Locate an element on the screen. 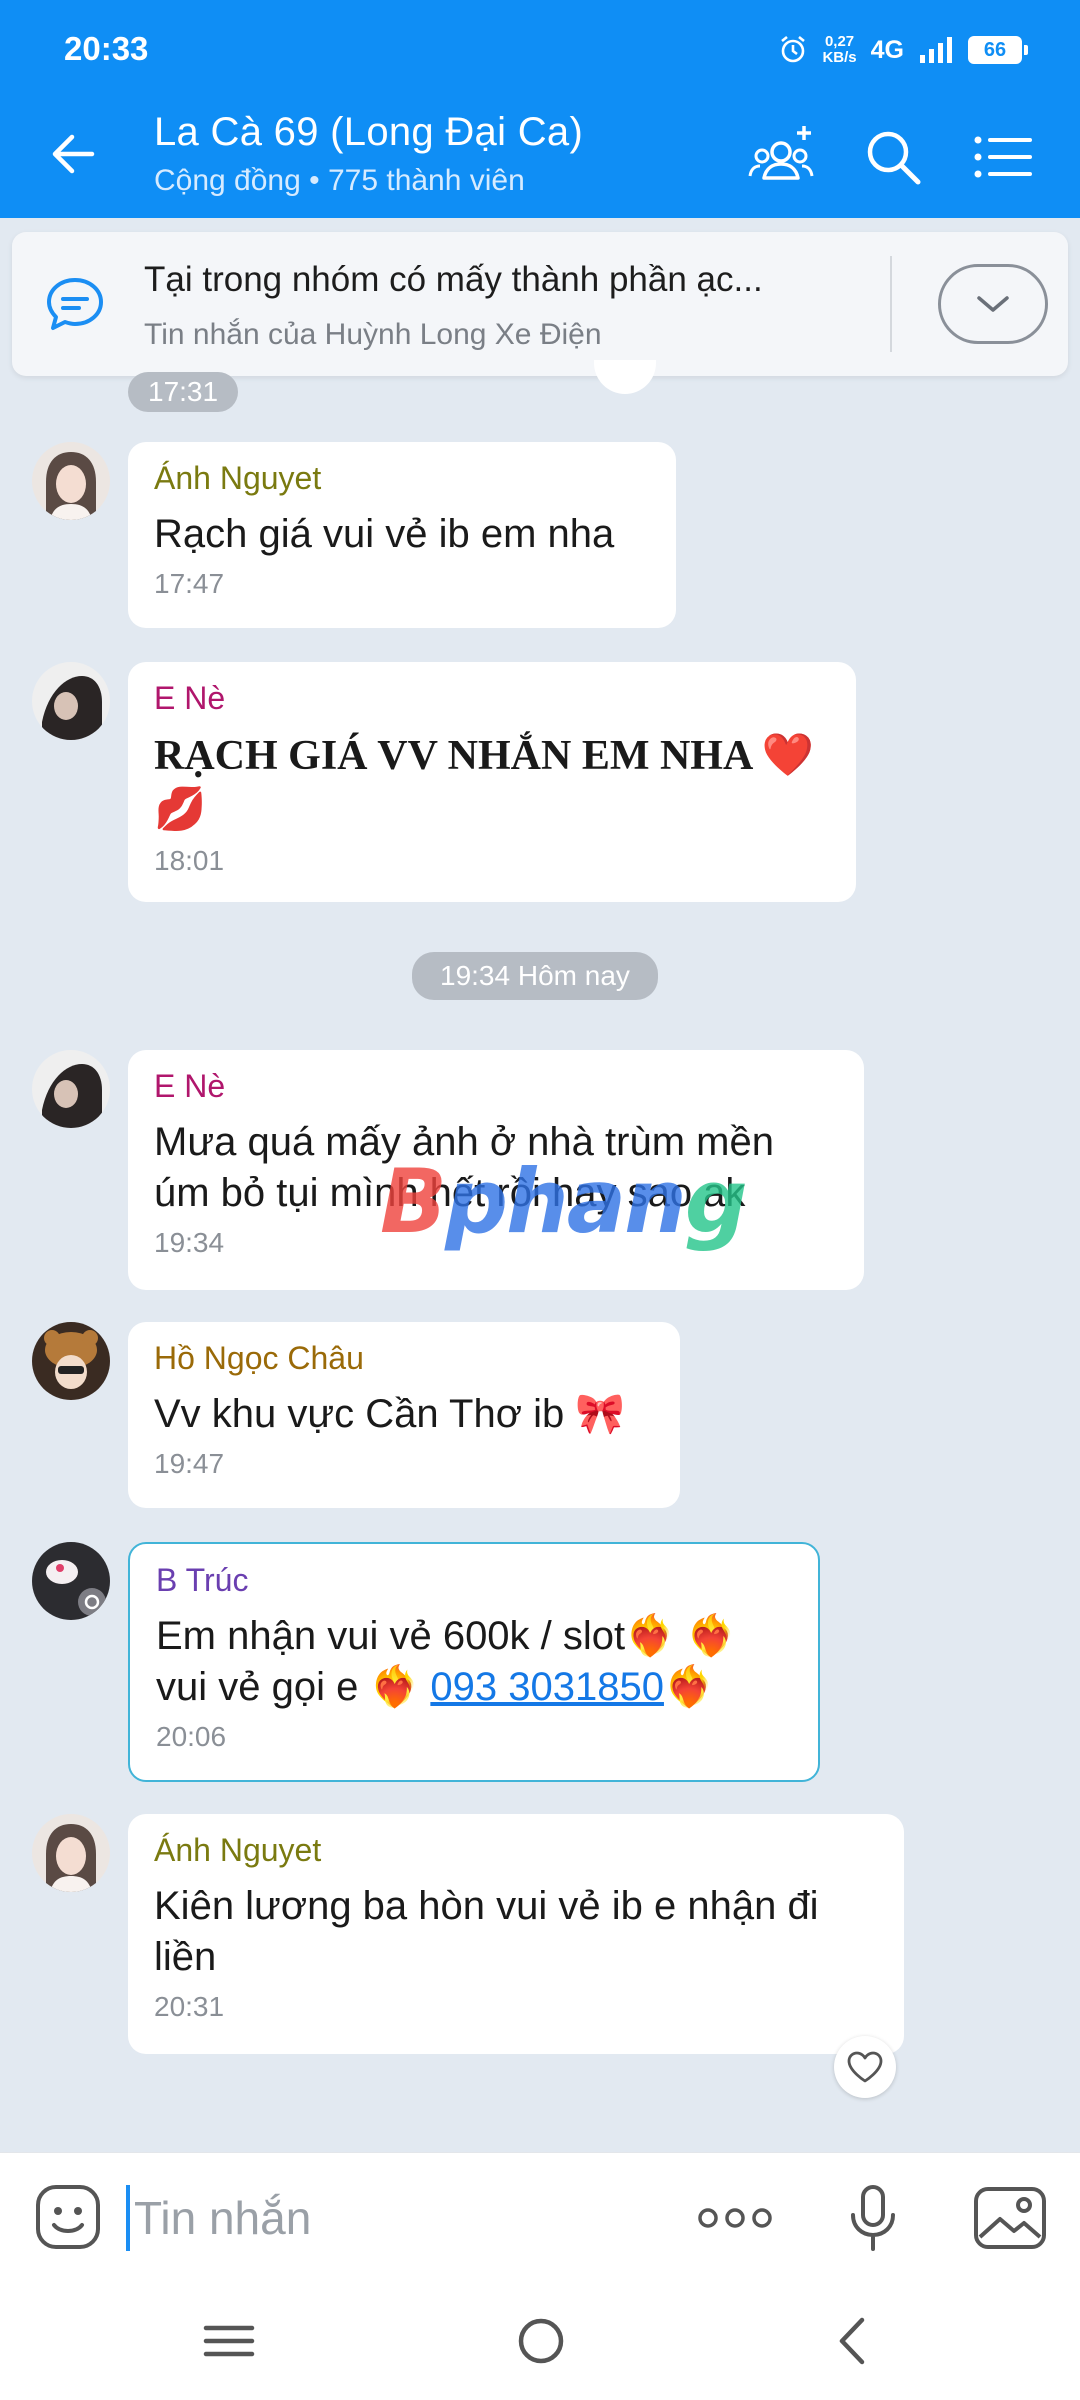 This screenshot has height=2400, width=1080. message-input-bar is located at coordinates (540, 2217).